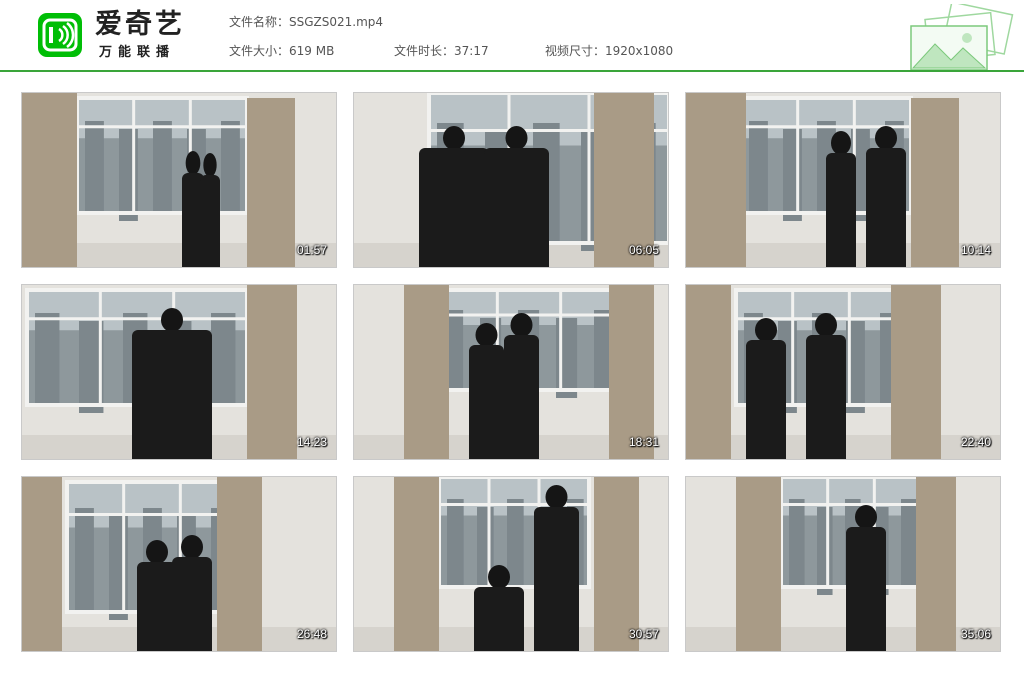  I want to click on resolution-label: 视频尺寸：, so click(575, 51).